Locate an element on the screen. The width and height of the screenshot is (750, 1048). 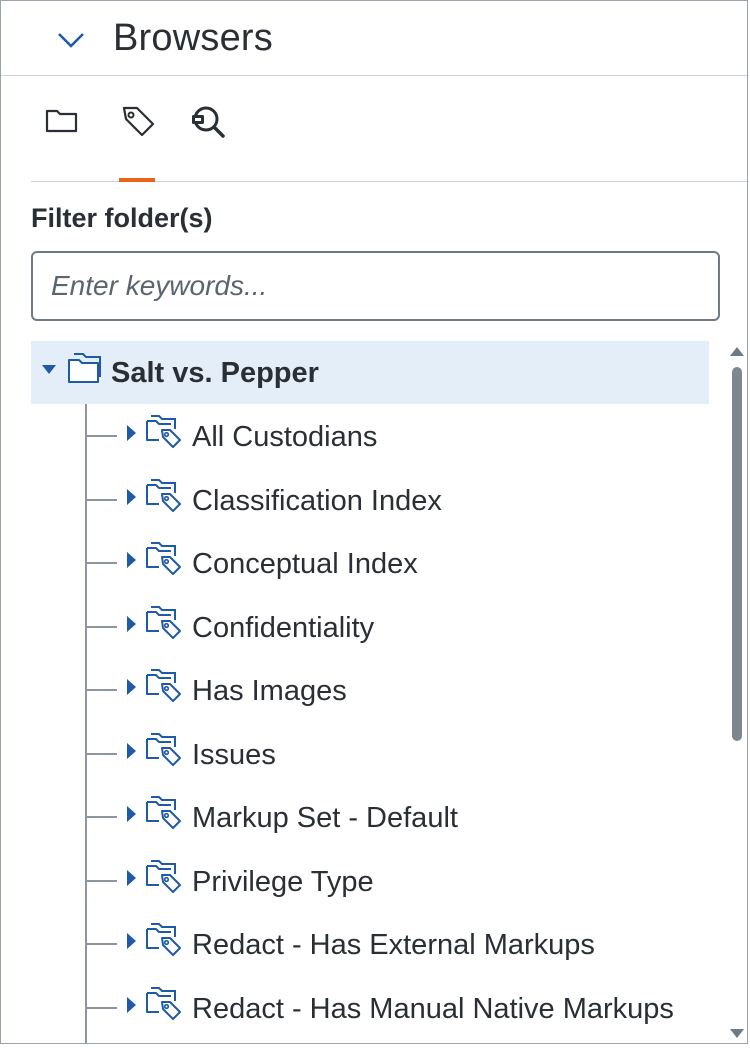
scroll-down-arrow-icon is located at coordinates (737, 1033).